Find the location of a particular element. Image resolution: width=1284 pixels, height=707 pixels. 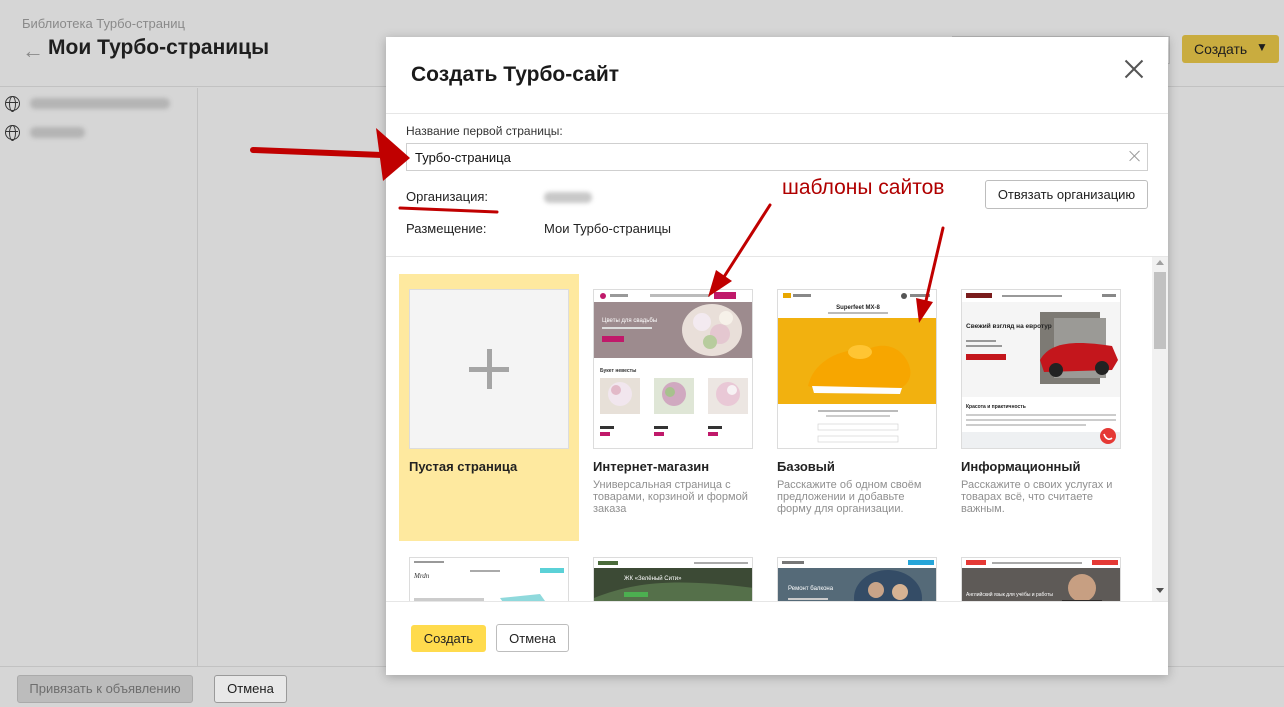

row2-preview-3: Ремонт балкона is located at coordinates (857, 579).